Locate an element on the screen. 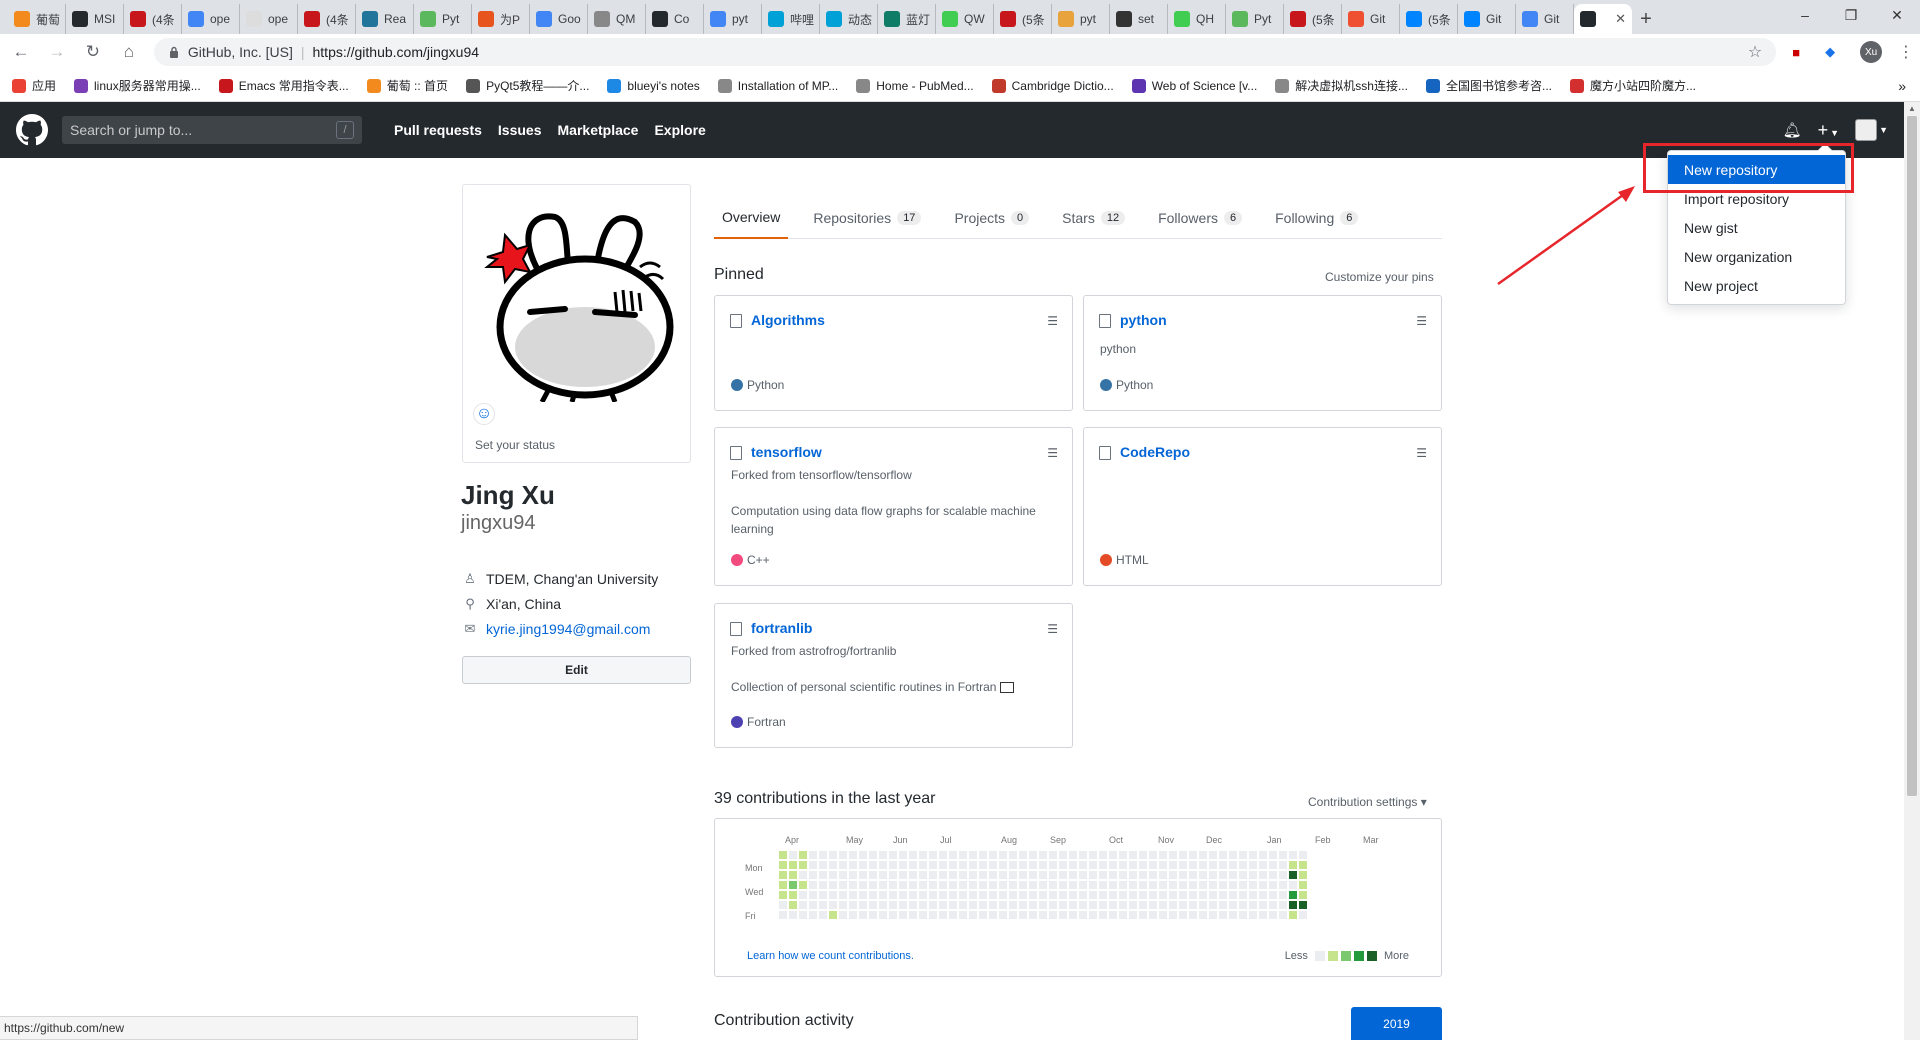 The height and width of the screenshot is (1040, 1920). repo-name-link: Algorithms is located at coordinates (788, 320).